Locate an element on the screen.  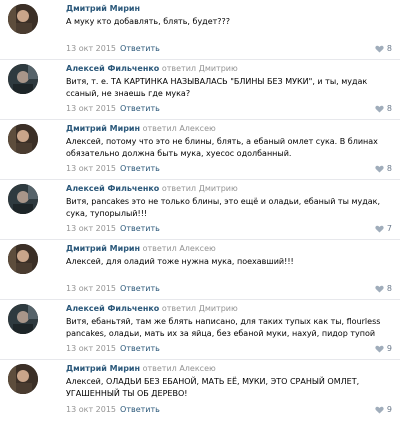
like-button: 7 is located at coordinates (383, 228).